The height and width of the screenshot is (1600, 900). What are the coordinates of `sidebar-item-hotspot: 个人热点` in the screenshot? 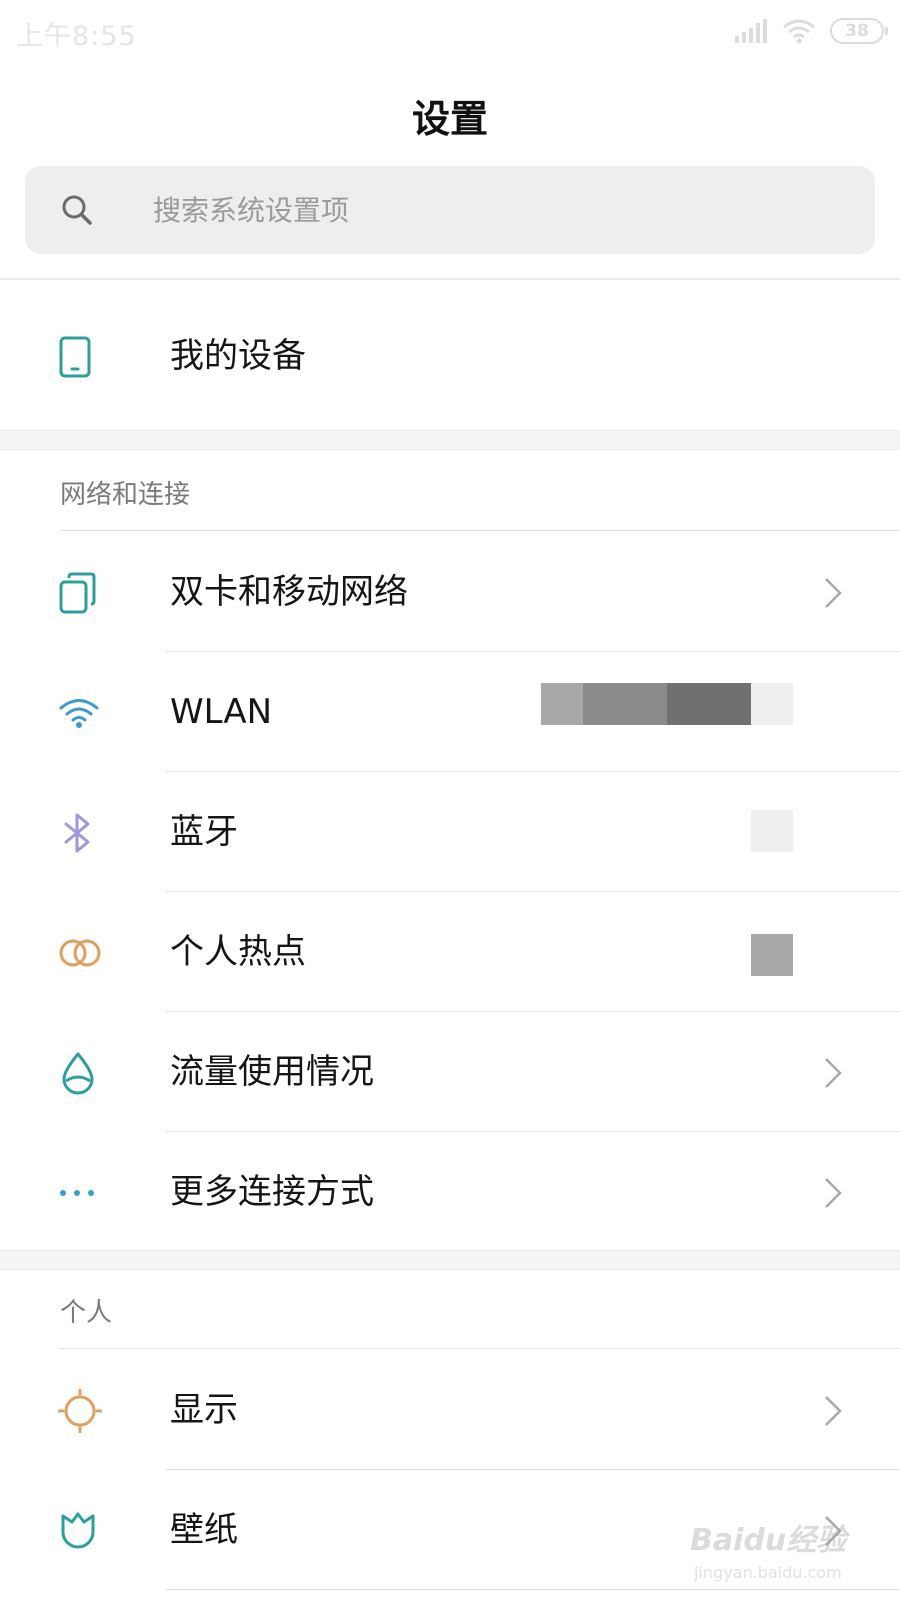 It's located at (450, 952).